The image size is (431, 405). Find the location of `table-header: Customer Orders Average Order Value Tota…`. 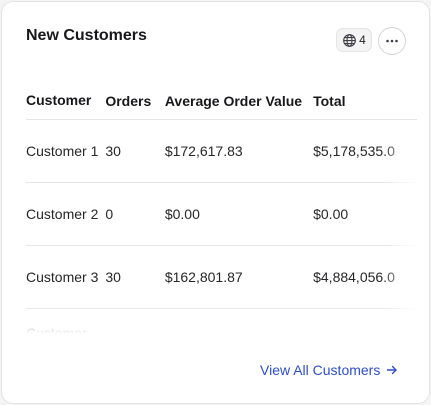

table-header: Customer Orders Average Order Value Tota… is located at coordinates (221, 101).